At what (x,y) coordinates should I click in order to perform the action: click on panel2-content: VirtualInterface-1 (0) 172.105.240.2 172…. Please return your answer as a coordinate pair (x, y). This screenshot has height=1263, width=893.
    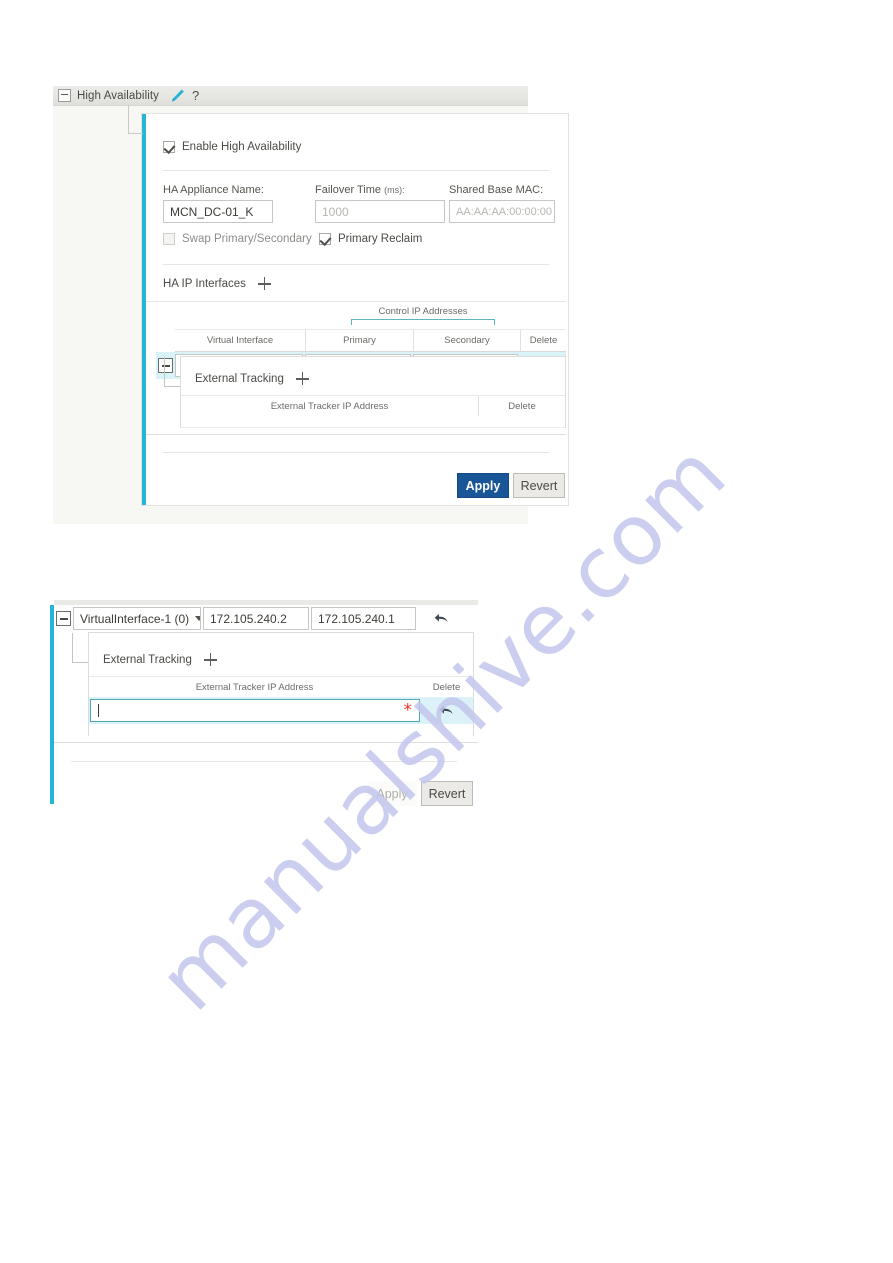
    Looking at the image, I should click on (266, 705).